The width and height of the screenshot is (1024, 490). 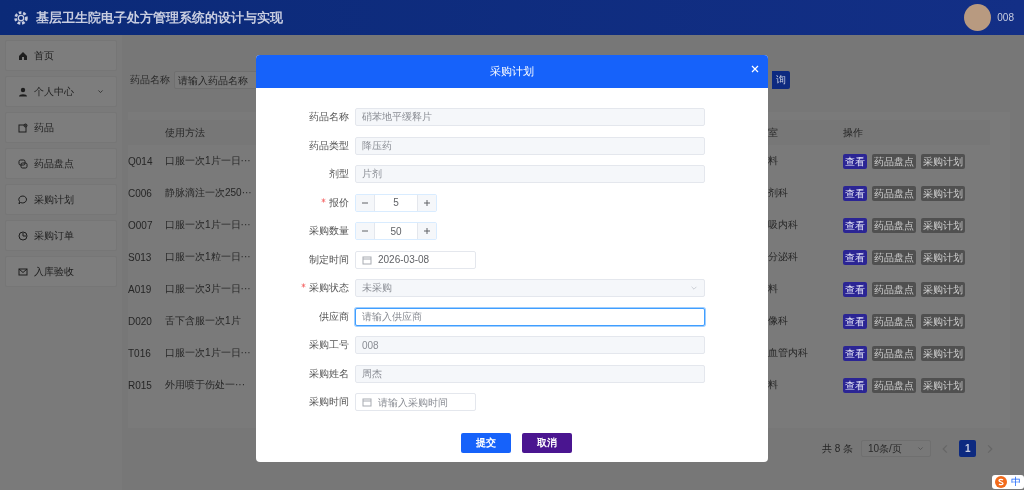 What do you see at coordinates (23, 127) in the screenshot?
I see `document-icon` at bounding box center [23, 127].